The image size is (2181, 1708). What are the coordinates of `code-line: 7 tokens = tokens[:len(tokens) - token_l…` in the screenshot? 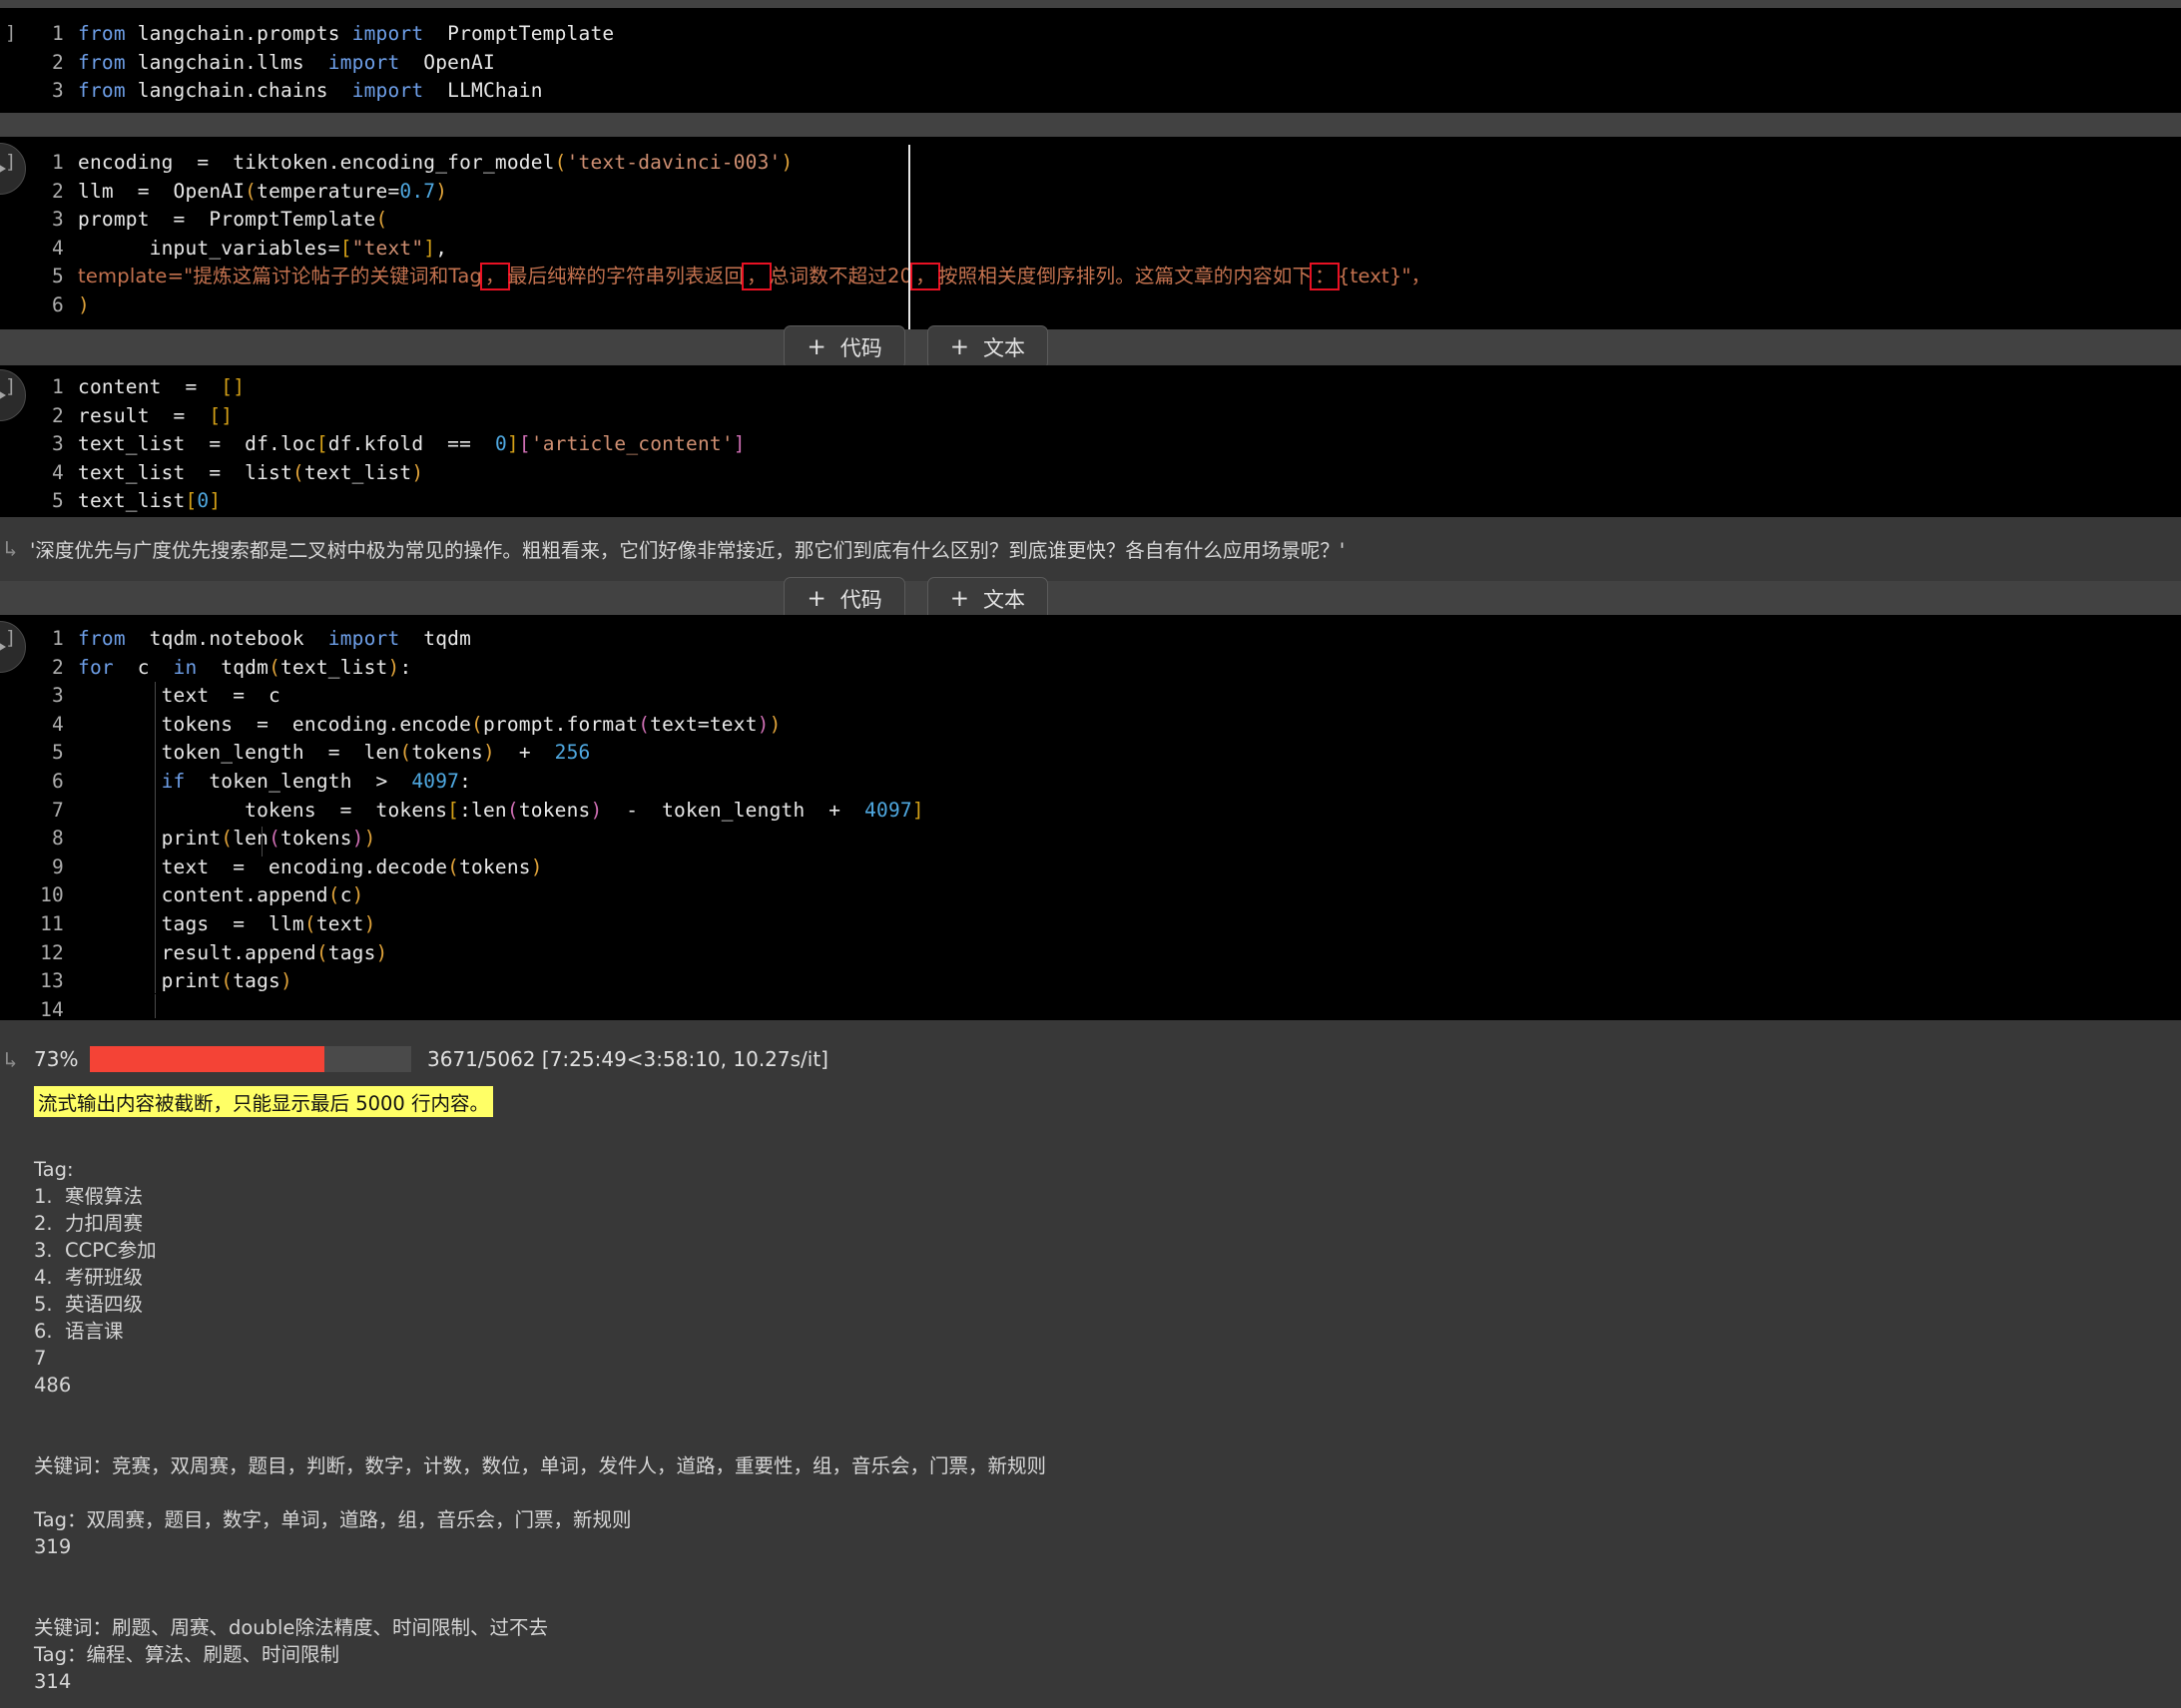 It's located at (488, 810).